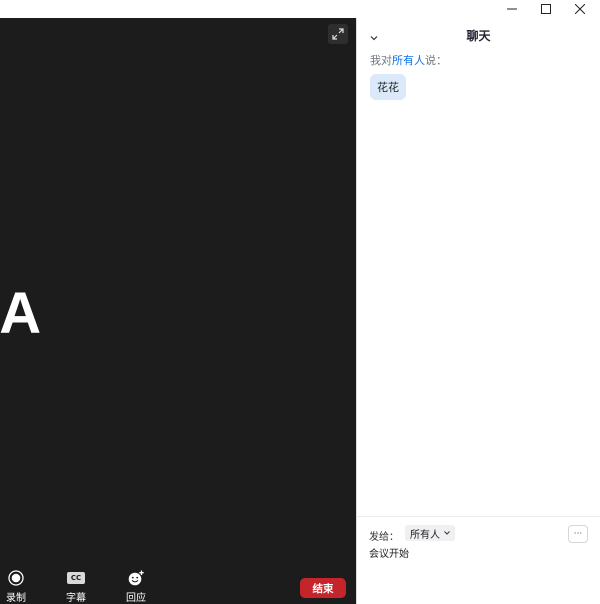 This screenshot has height=604, width=600. What do you see at coordinates (479, 552) in the screenshot?
I see `chat-message-input` at bounding box center [479, 552].